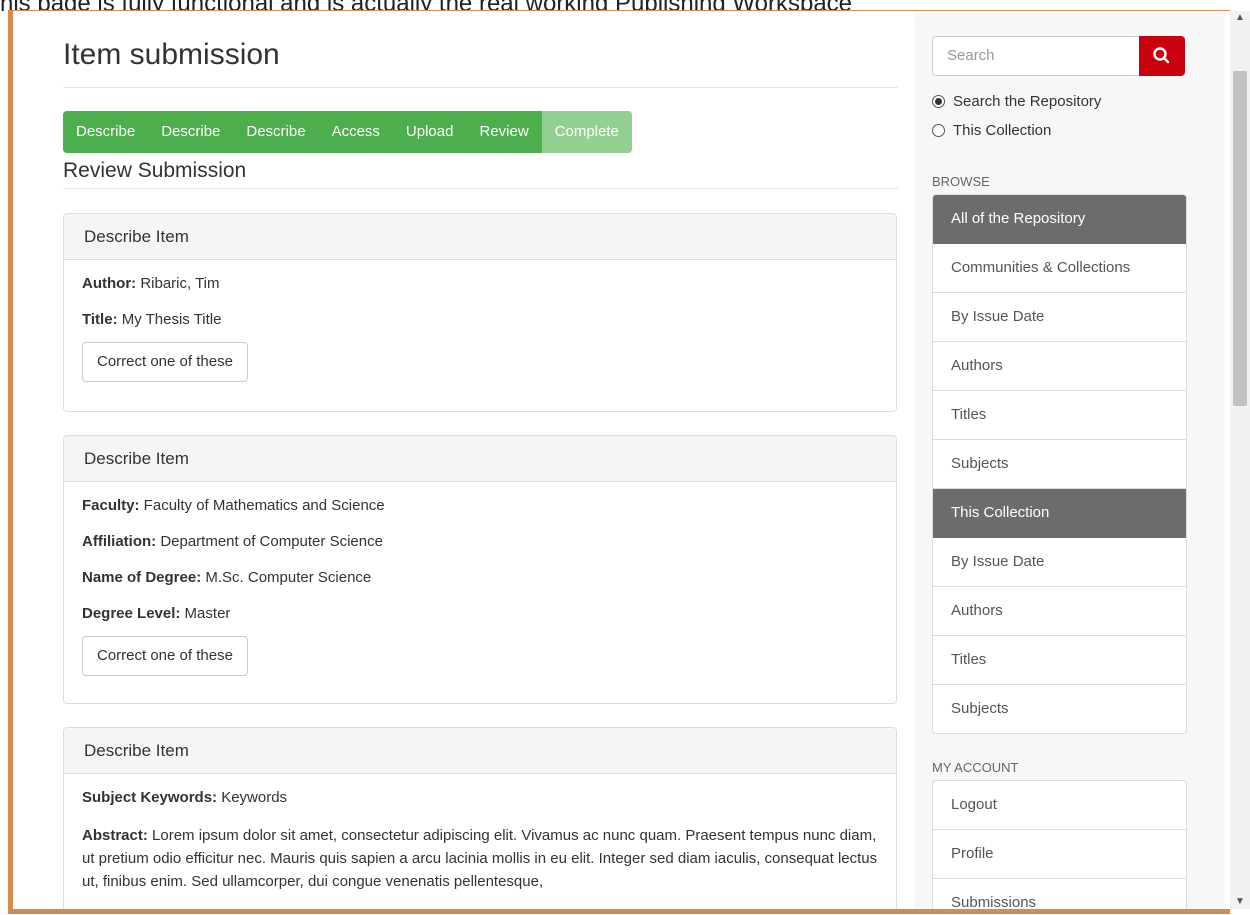 The height and width of the screenshot is (915, 1250). Describe the element at coordinates (1059, 854) in the screenshot. I see `account-profile: Profile` at that location.